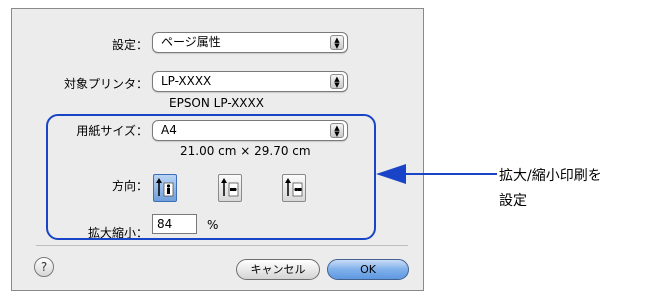  What do you see at coordinates (278, 269) in the screenshot?
I see `cancel-button: キャンセル` at bounding box center [278, 269].